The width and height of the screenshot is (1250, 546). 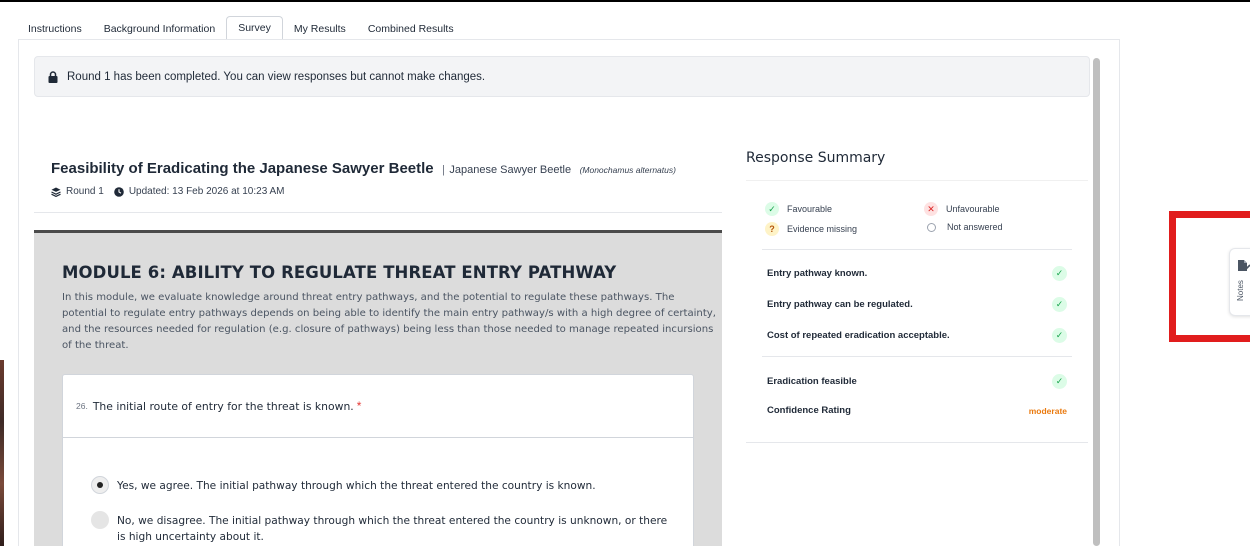 What do you see at coordinates (627, 170) in the screenshot?
I see `scientific-name: (Monochamus alternatus)` at bounding box center [627, 170].